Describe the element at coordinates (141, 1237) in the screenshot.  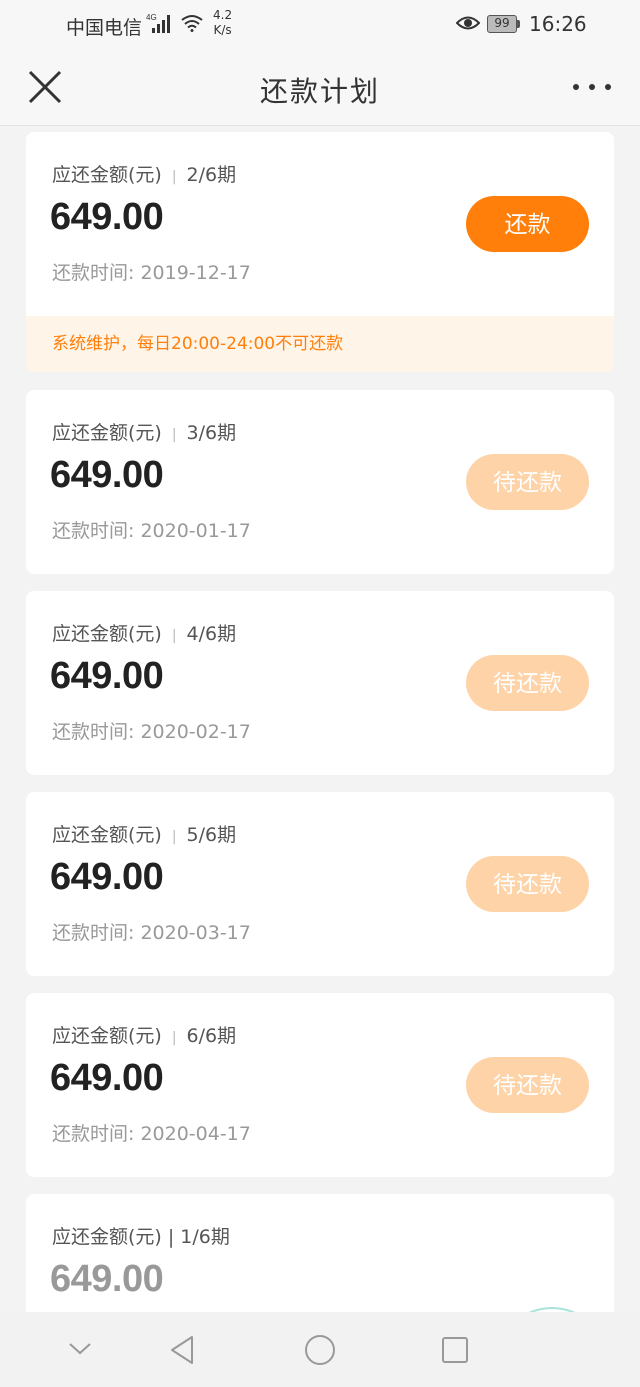
I see `card-header: 应还金额(元) | 1/6期` at that location.